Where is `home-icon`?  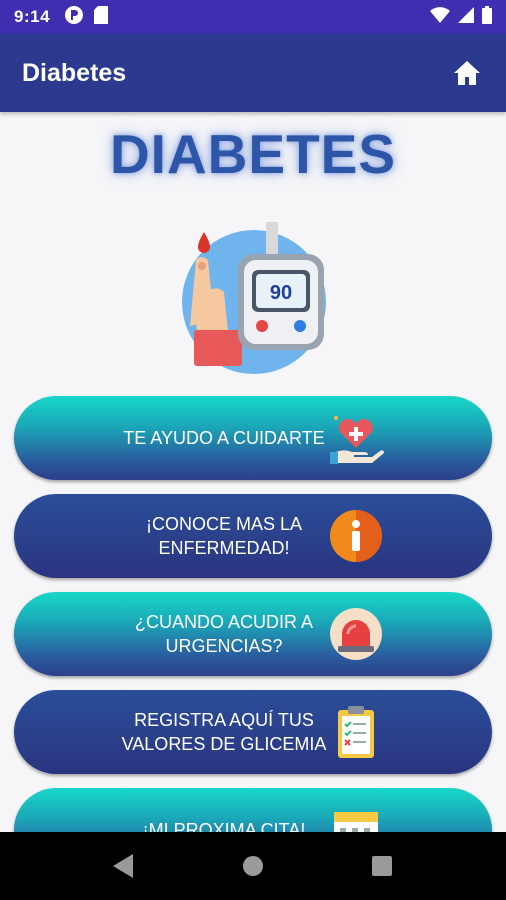
home-icon is located at coordinates (467, 73).